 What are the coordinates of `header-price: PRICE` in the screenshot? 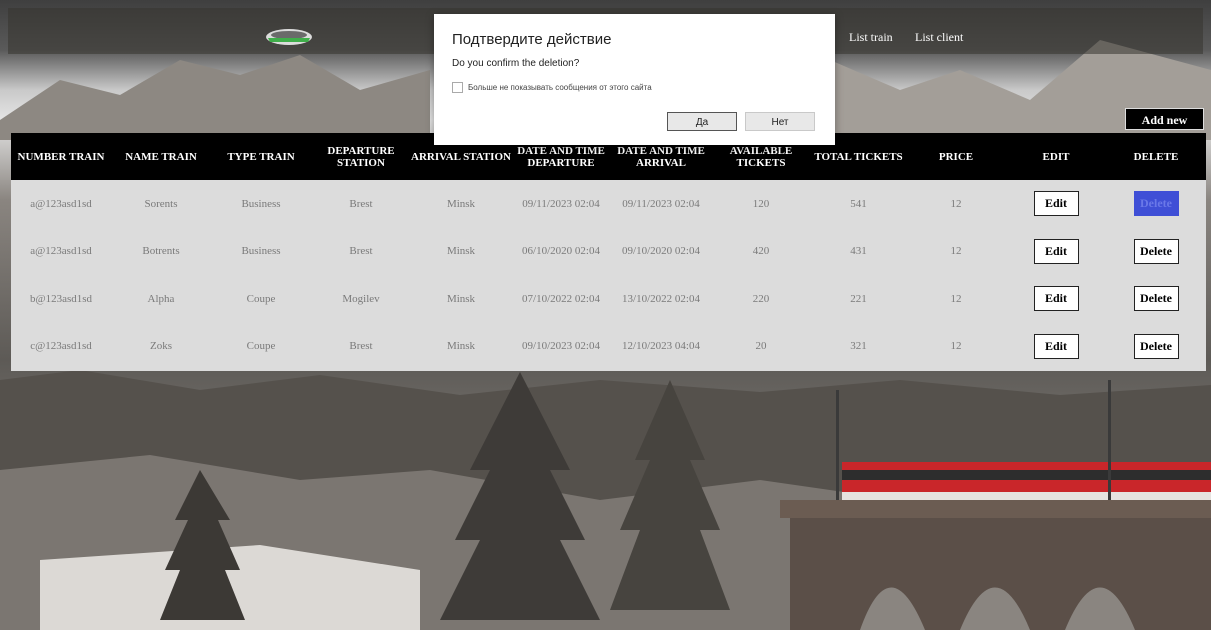 It's located at (956, 156).